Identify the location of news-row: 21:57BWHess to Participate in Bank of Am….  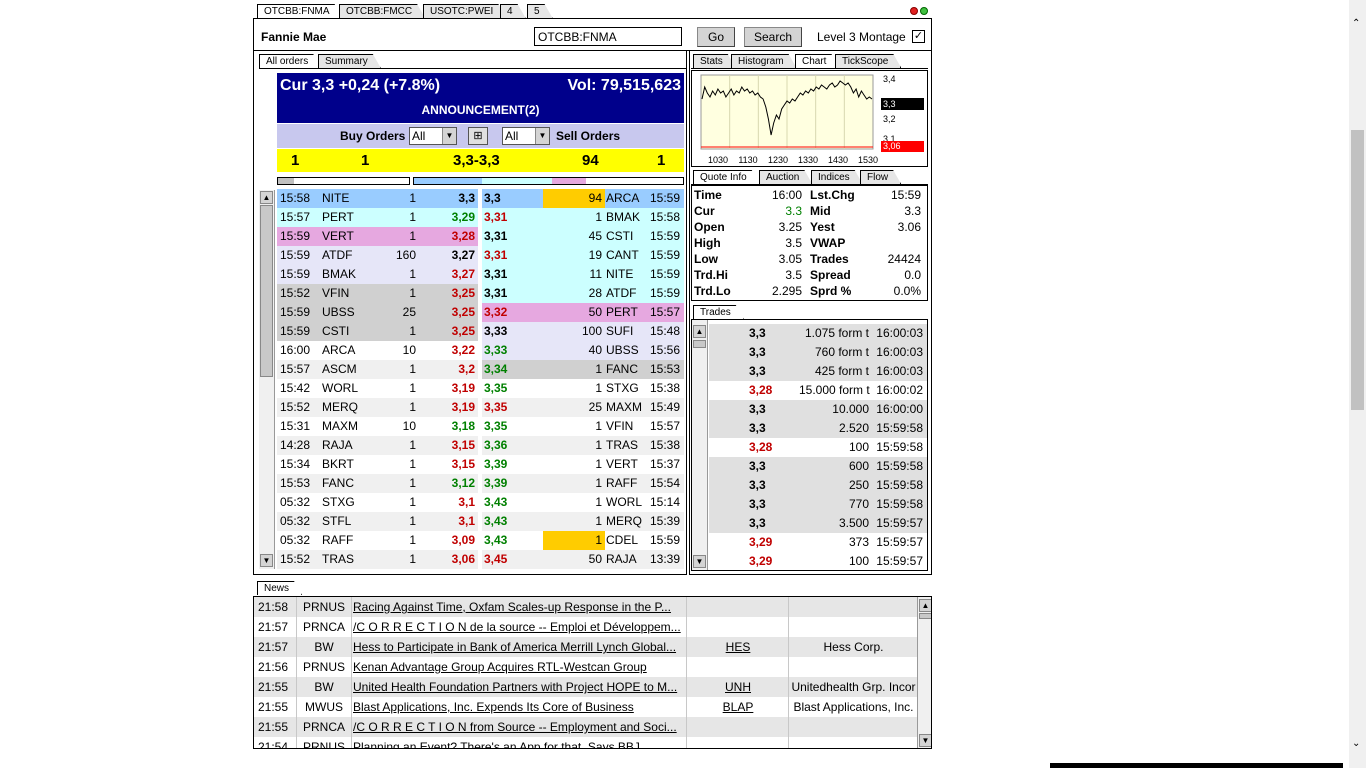
(585, 647).